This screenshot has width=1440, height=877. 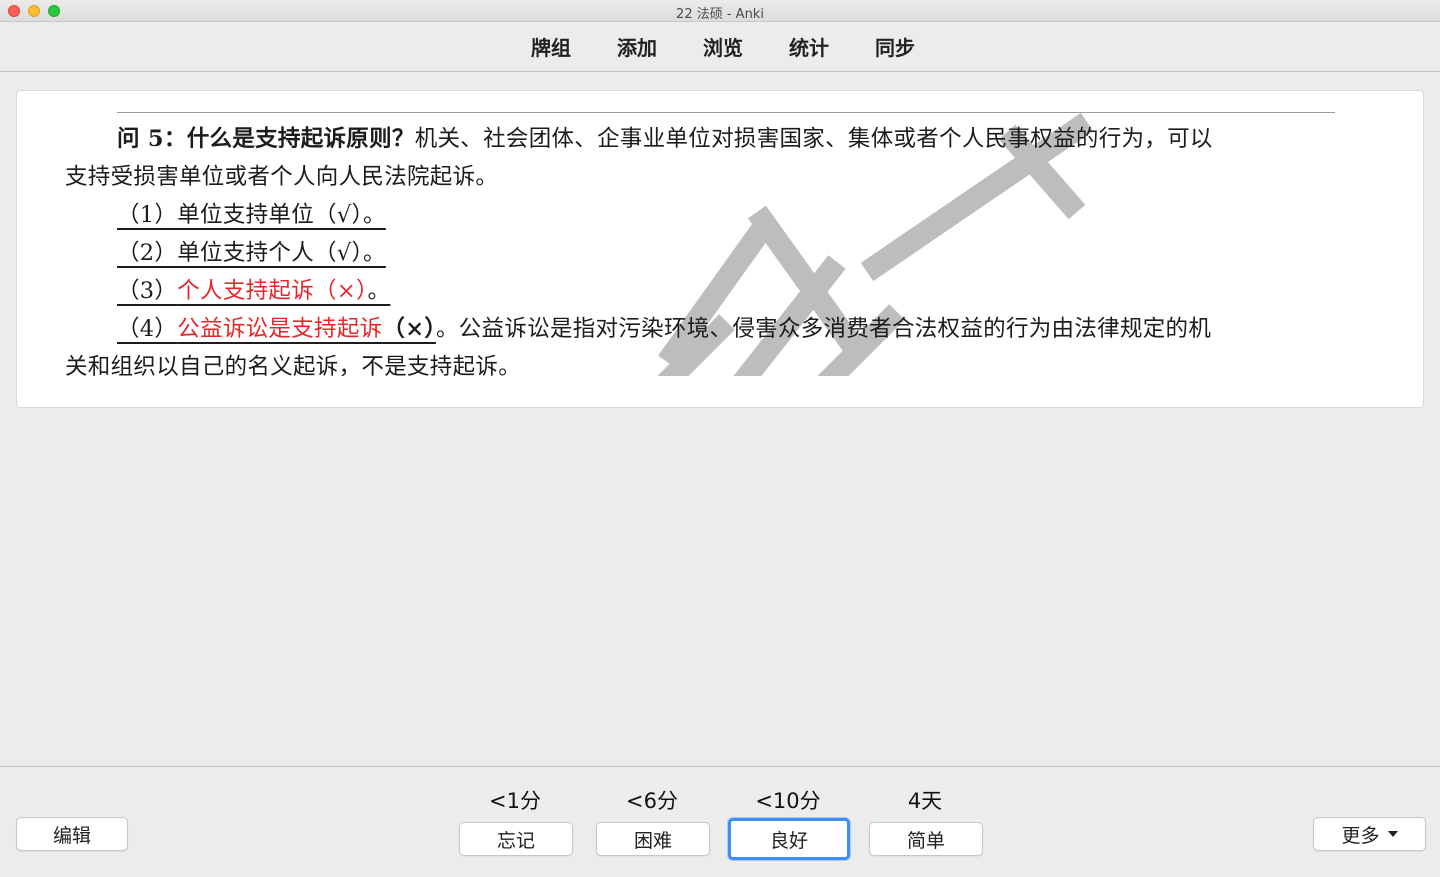 I want to click on answer-item-4-continuation: 关和组织以自己的名义起诉，不是支持起诉。, so click(x=293, y=365).